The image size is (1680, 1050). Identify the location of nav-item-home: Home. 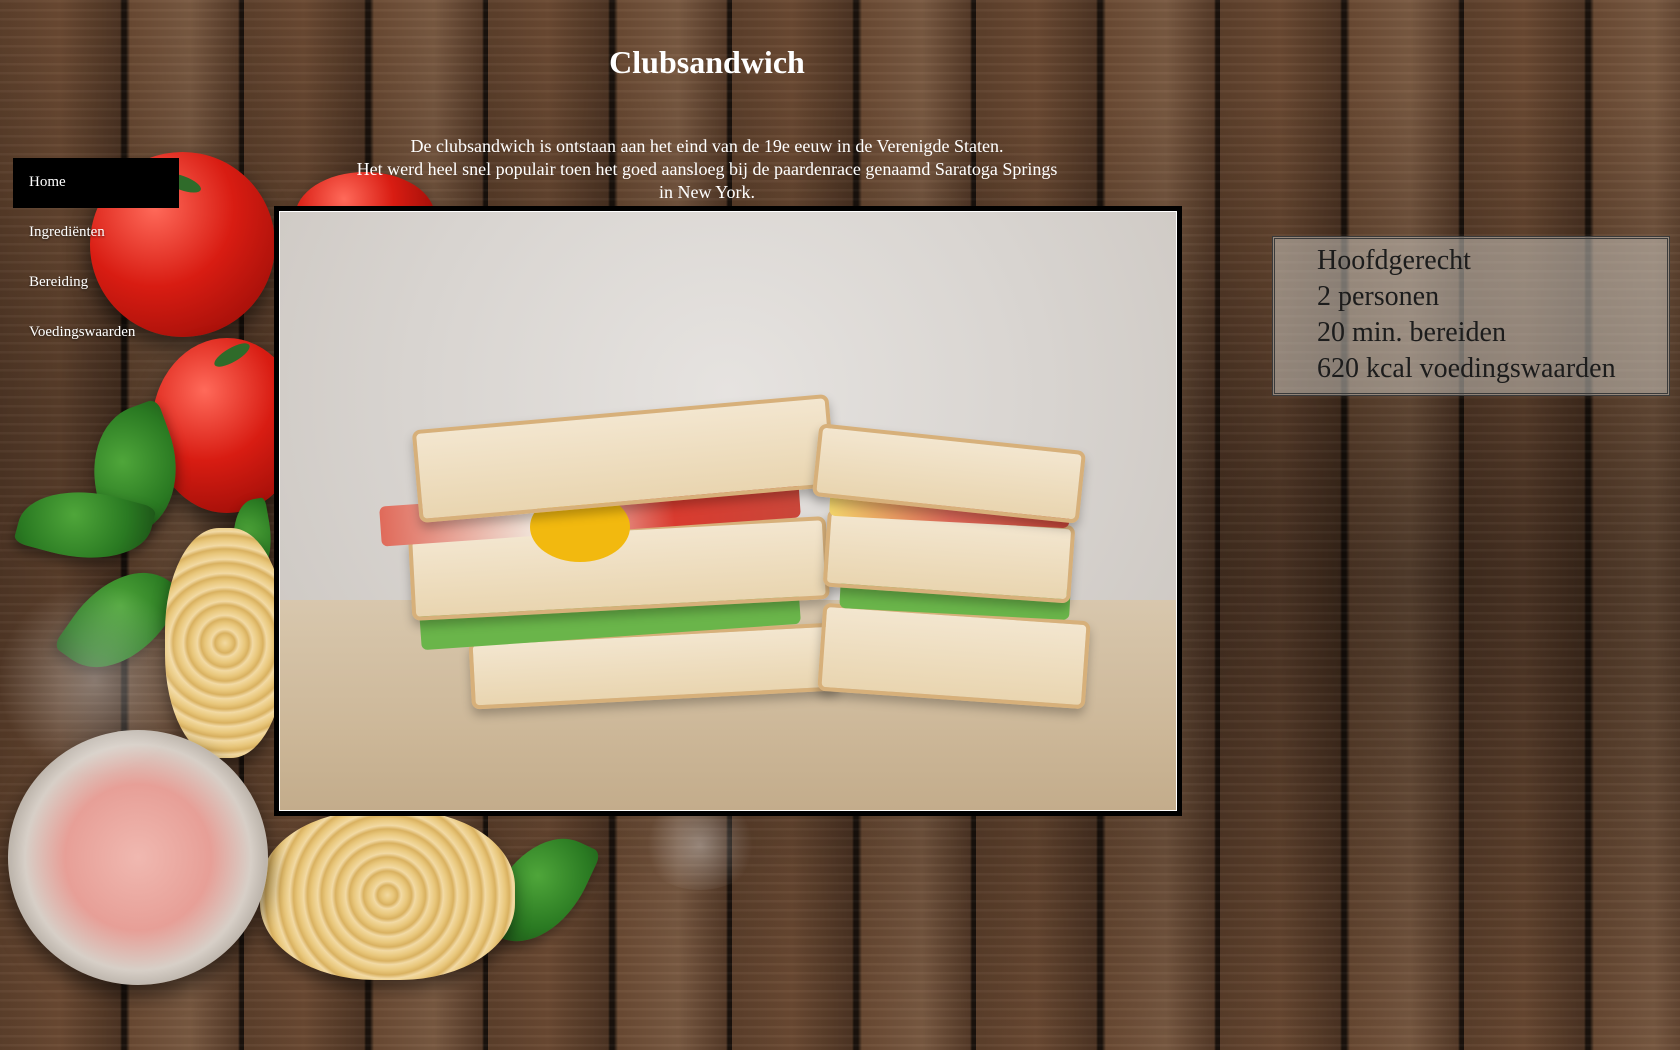
(96, 183).